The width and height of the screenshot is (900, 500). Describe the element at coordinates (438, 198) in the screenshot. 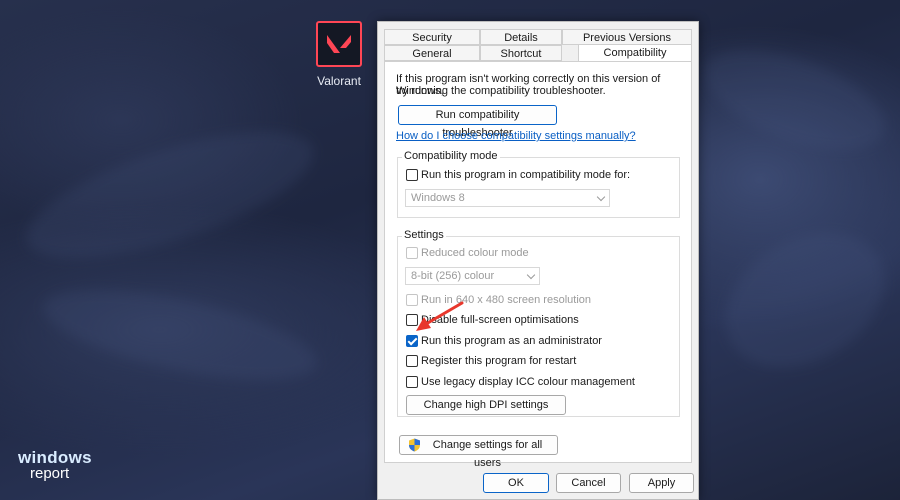

I see `compat-os-value: Windows 8` at that location.